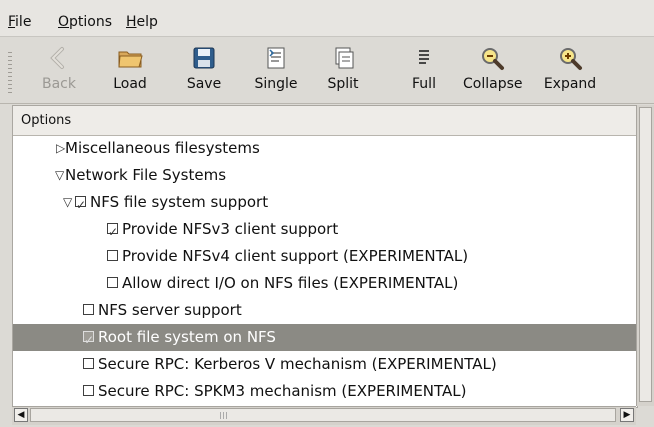 The image size is (654, 427). What do you see at coordinates (424, 72) in the screenshot?
I see `full-button: Full` at bounding box center [424, 72].